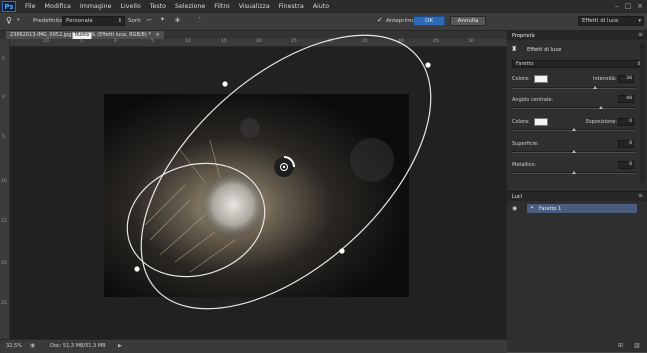 The width and height of the screenshot is (647, 353). What do you see at coordinates (574, 108) in the screenshot?
I see `hotspot-slider-track` at bounding box center [574, 108].